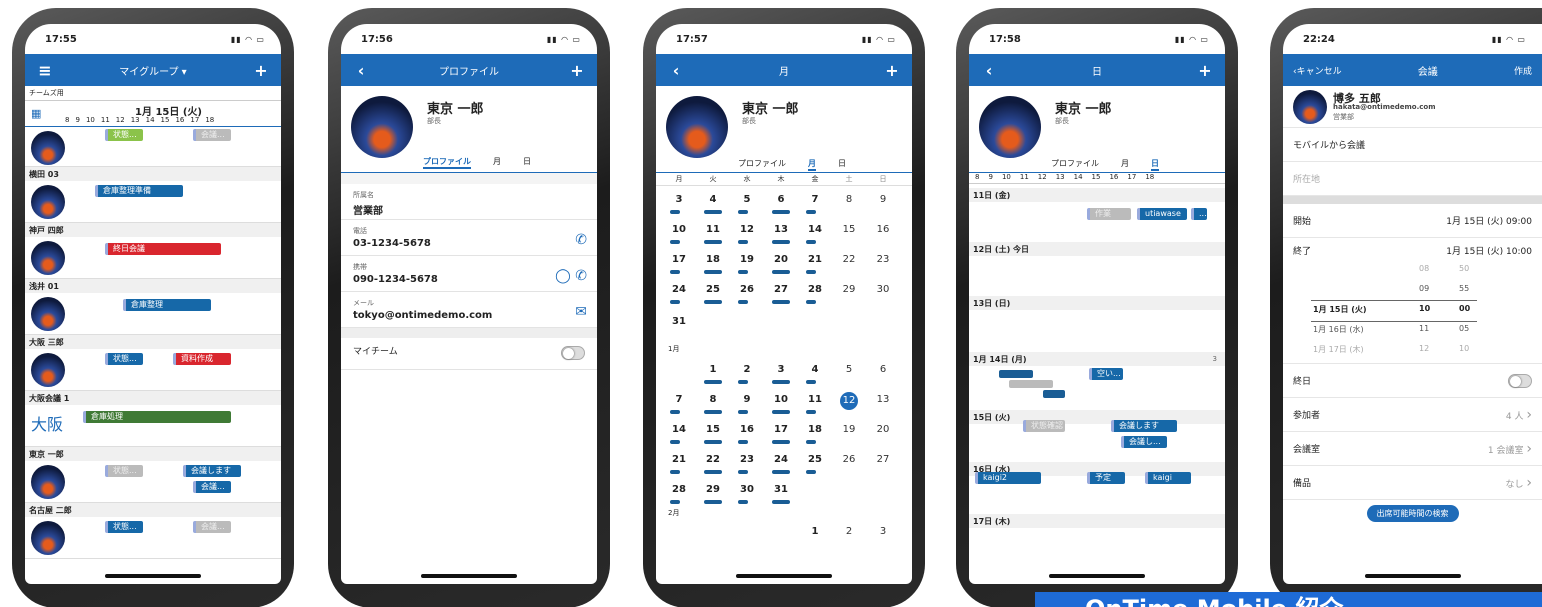 This screenshot has width=1542, height=607. Describe the element at coordinates (883, 429) in the screenshot. I see `day-cell: 20` at that location.